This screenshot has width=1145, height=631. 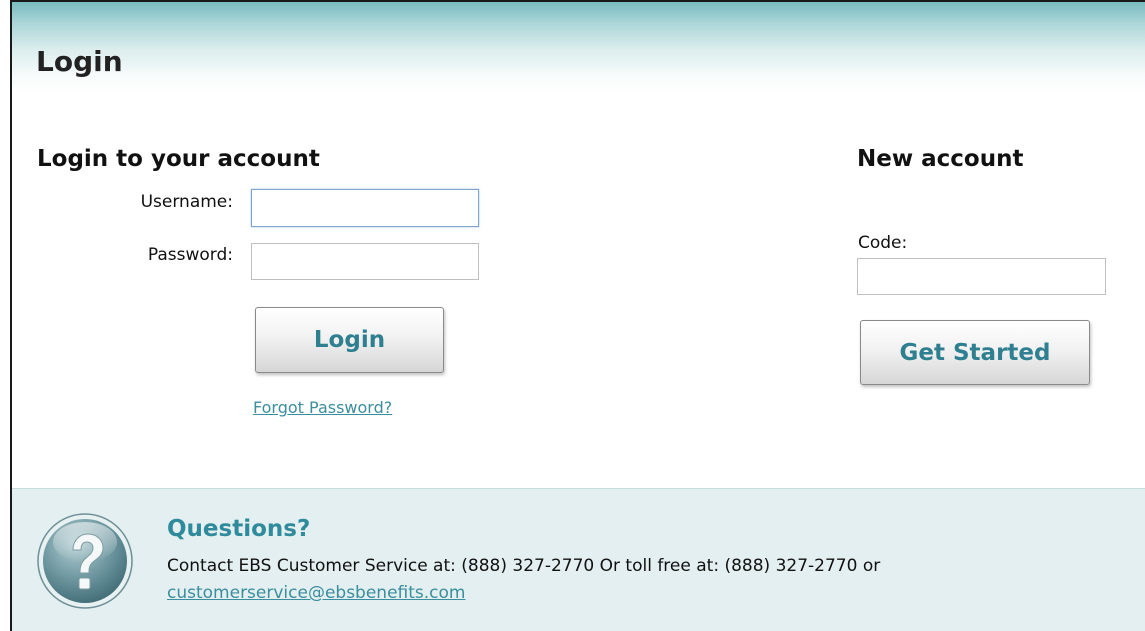 I want to click on code-label: Code:, so click(x=883, y=243).